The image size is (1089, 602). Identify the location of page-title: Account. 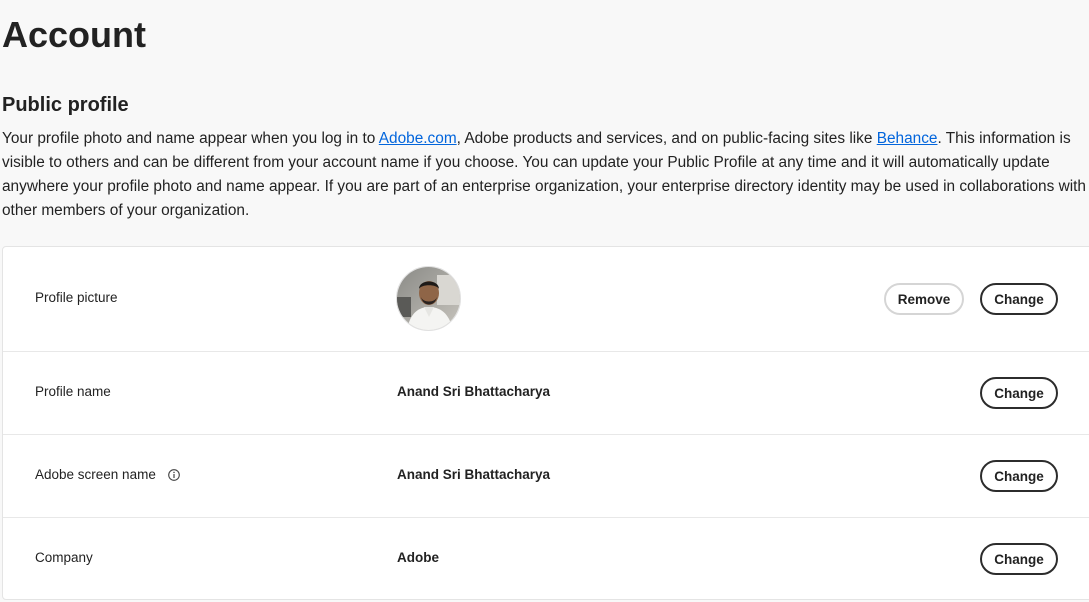
(74, 34).